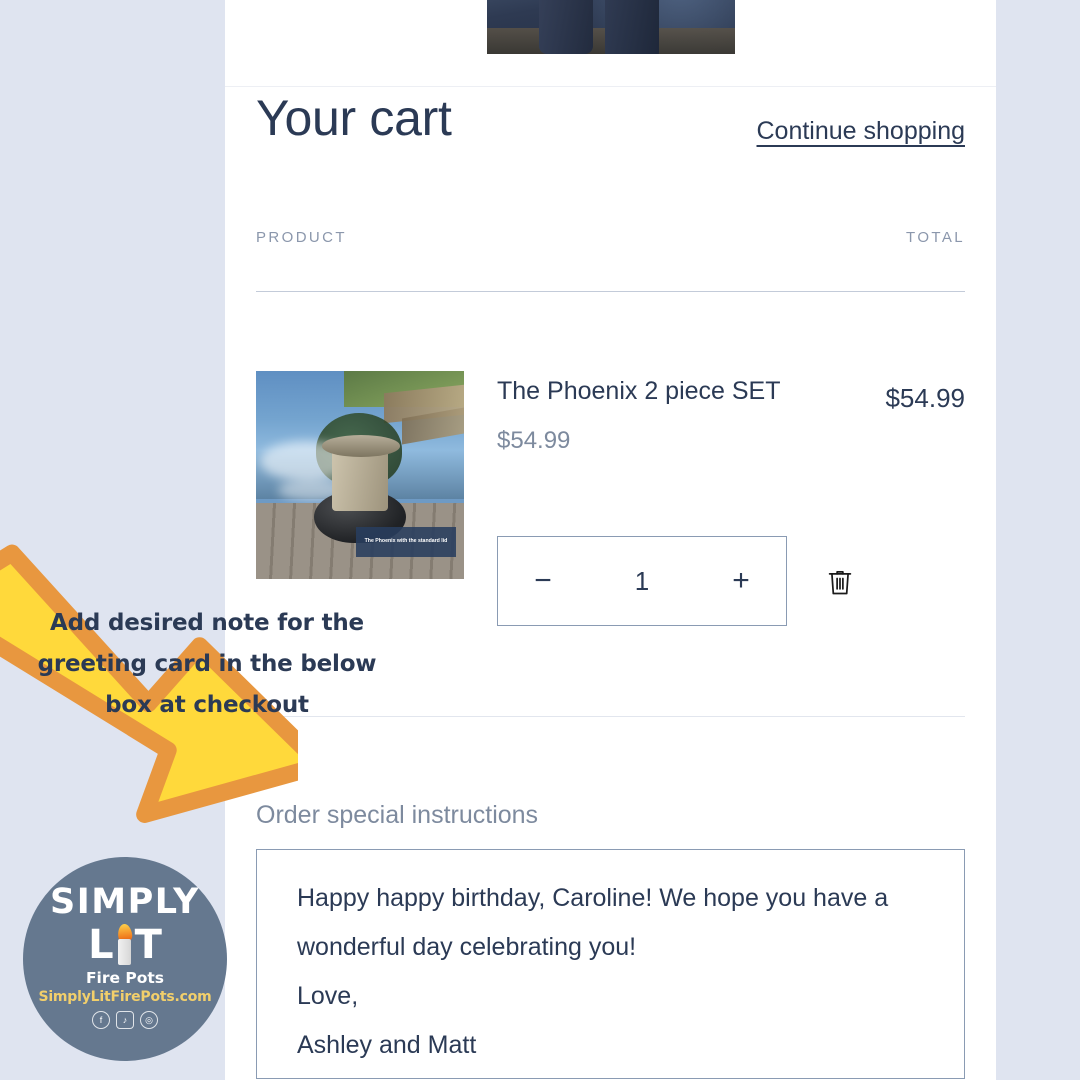 The height and width of the screenshot is (1080, 1080). What do you see at coordinates (566, 27) in the screenshot?
I see `banner-pot-left` at bounding box center [566, 27].